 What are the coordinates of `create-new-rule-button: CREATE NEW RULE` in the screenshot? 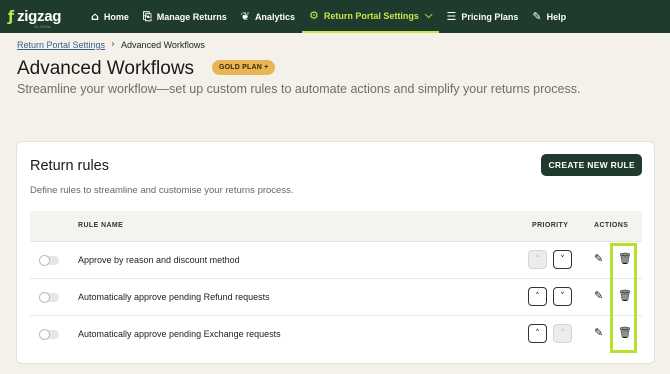 It's located at (591, 165).